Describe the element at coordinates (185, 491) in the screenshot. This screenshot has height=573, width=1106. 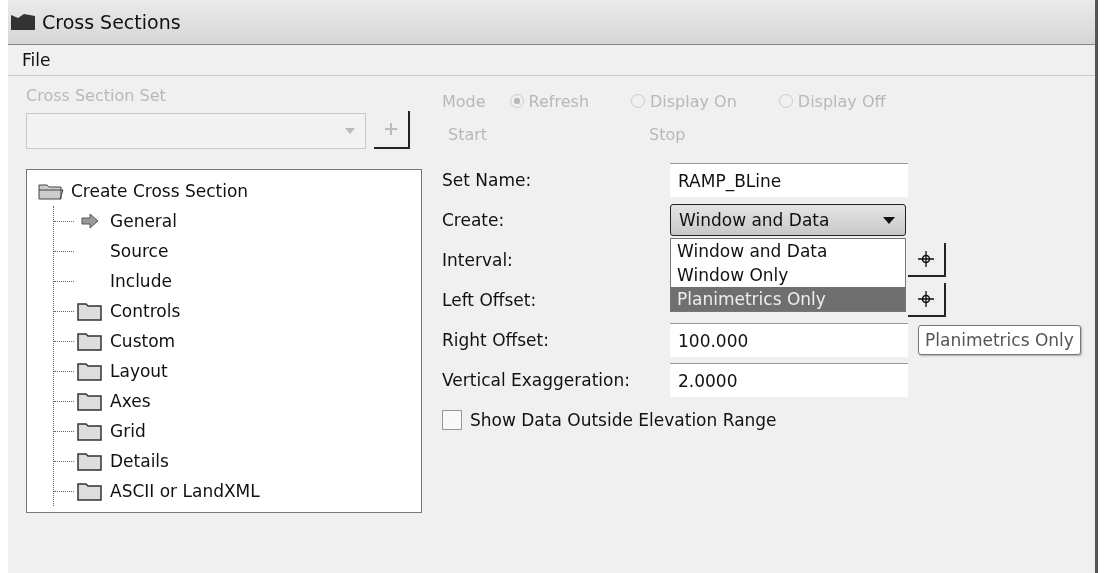
I see `tree-item: ASCII or LandXML` at that location.